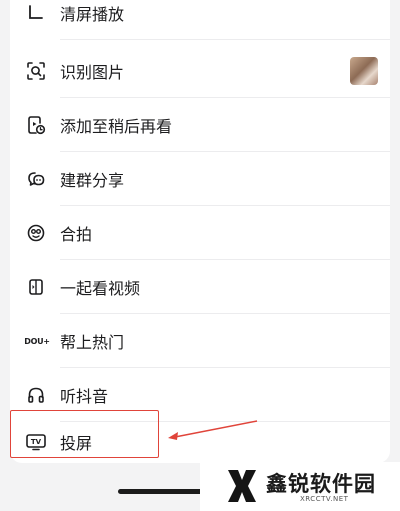 The width and height of the screenshot is (400, 511). I want to click on menu-item-label: 建群分享, so click(92, 180).